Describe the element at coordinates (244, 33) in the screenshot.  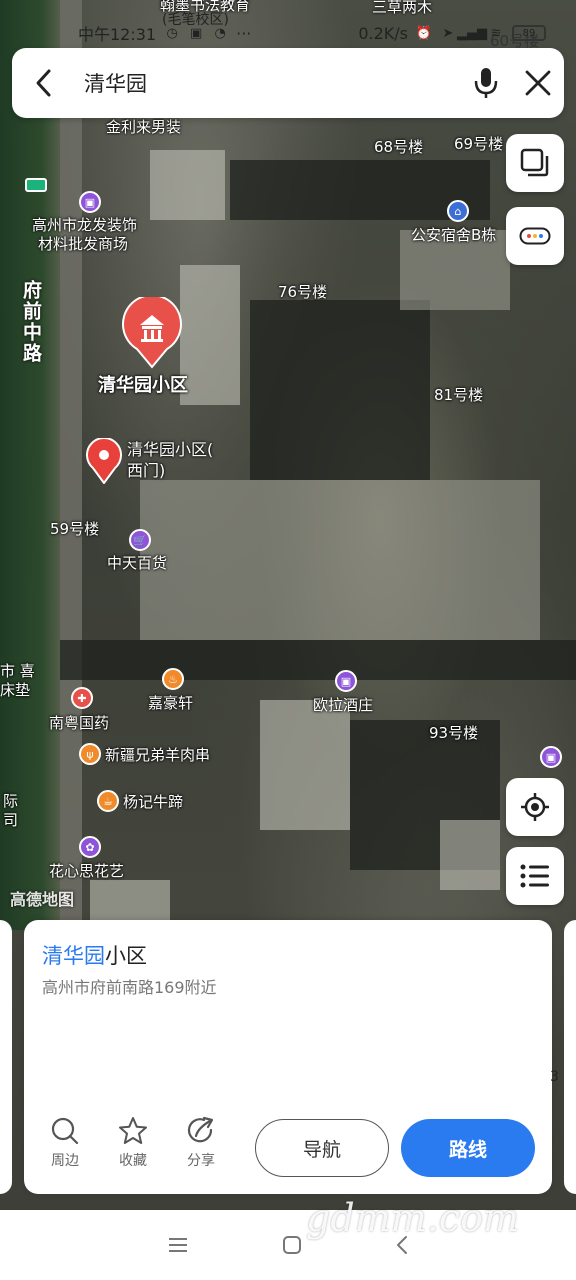
I see `more-notifications-icon: ···` at that location.